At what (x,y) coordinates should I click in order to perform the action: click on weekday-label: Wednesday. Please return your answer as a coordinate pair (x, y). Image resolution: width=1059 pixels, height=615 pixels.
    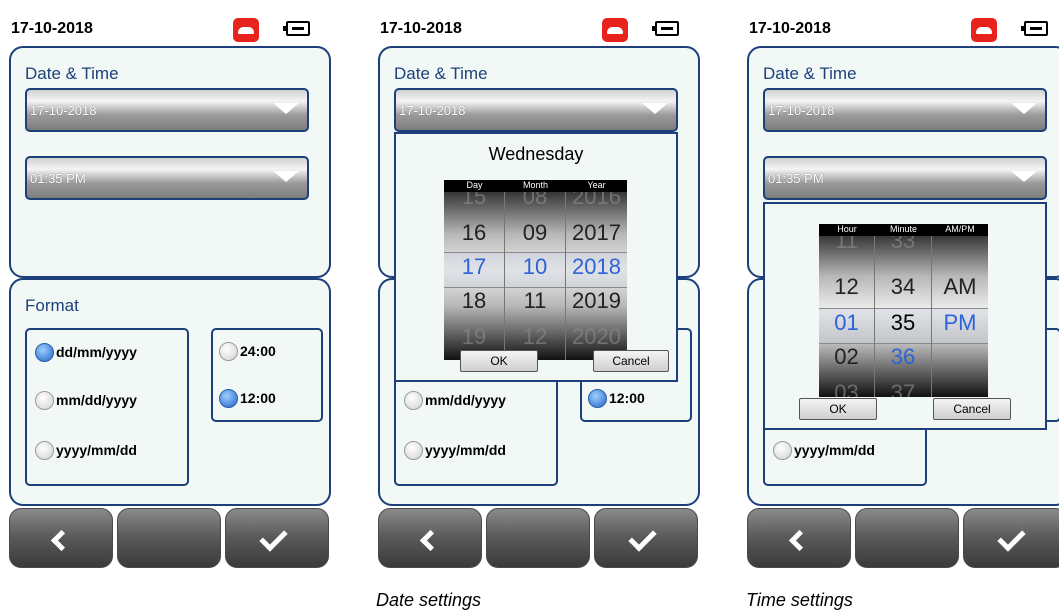
    Looking at the image, I should click on (536, 154).